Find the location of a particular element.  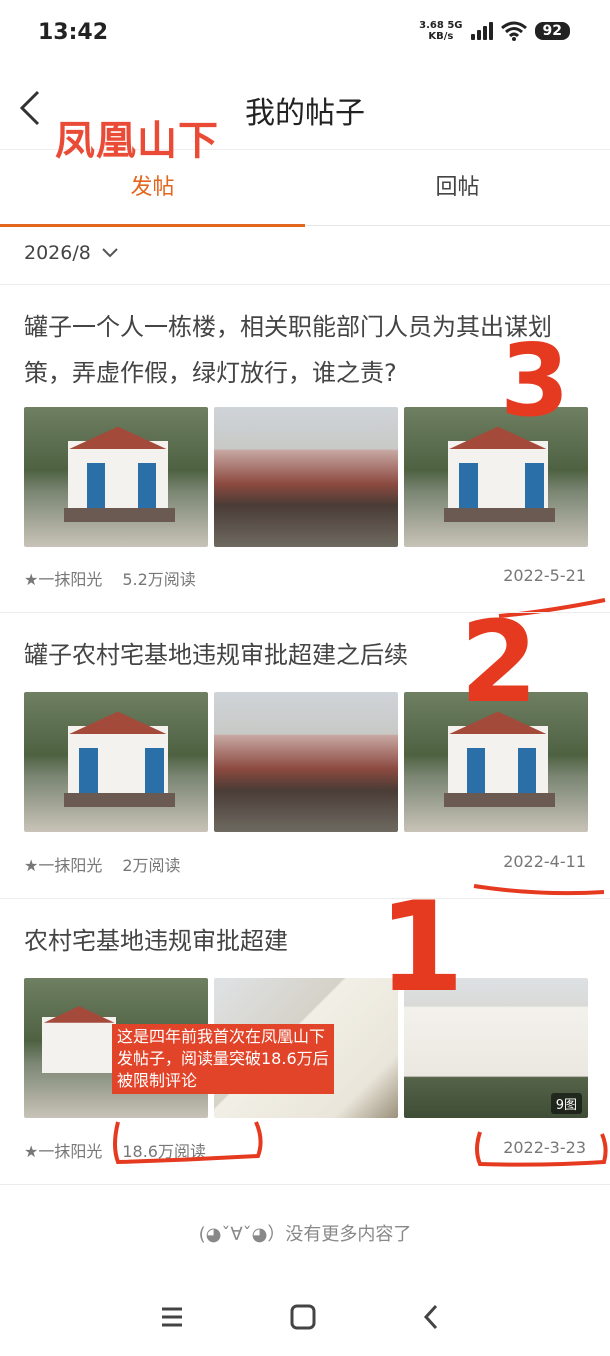

home-icon is located at coordinates (302, 1317).